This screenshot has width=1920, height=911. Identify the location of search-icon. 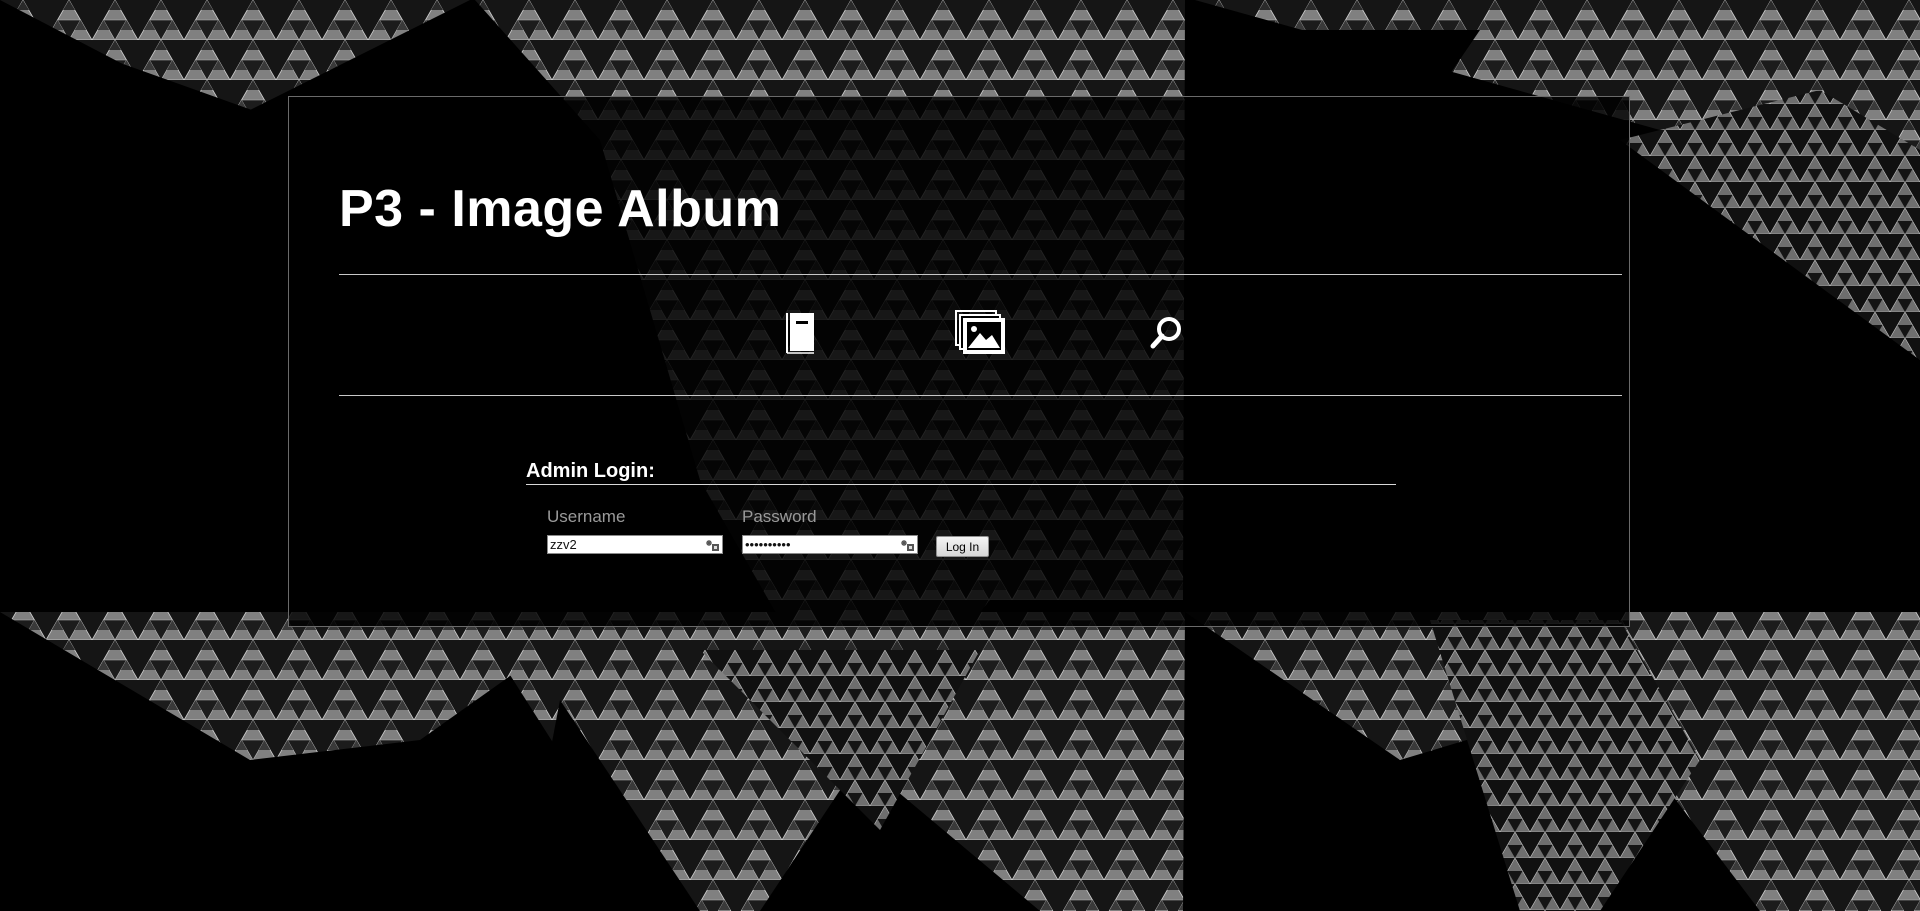
(1165, 333).